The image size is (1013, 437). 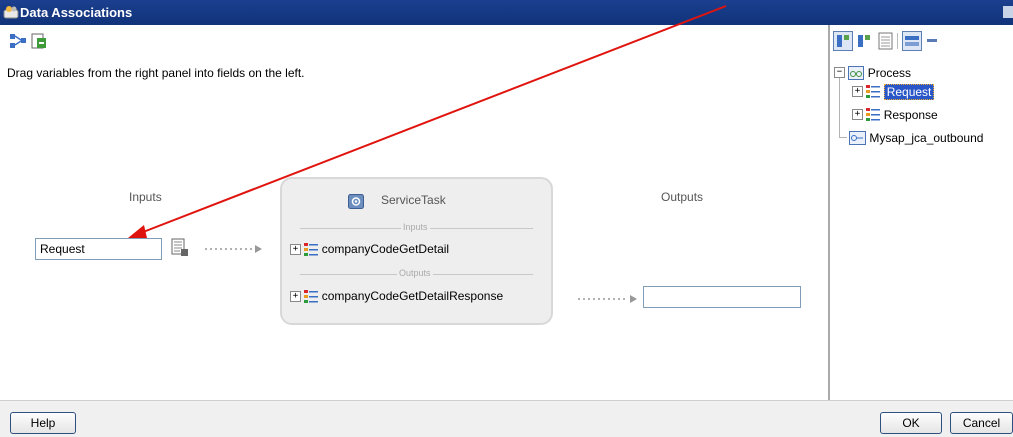 I want to click on service-input-label: companyCodeGetDetail, so click(x=385, y=249).